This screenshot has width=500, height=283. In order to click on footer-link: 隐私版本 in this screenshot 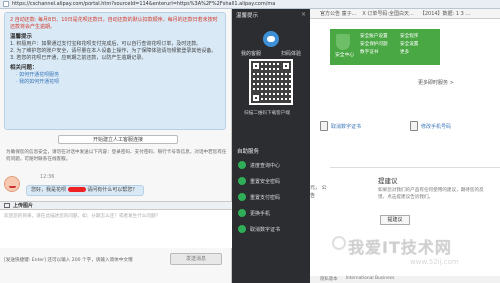, I will do `click(329, 279)`.